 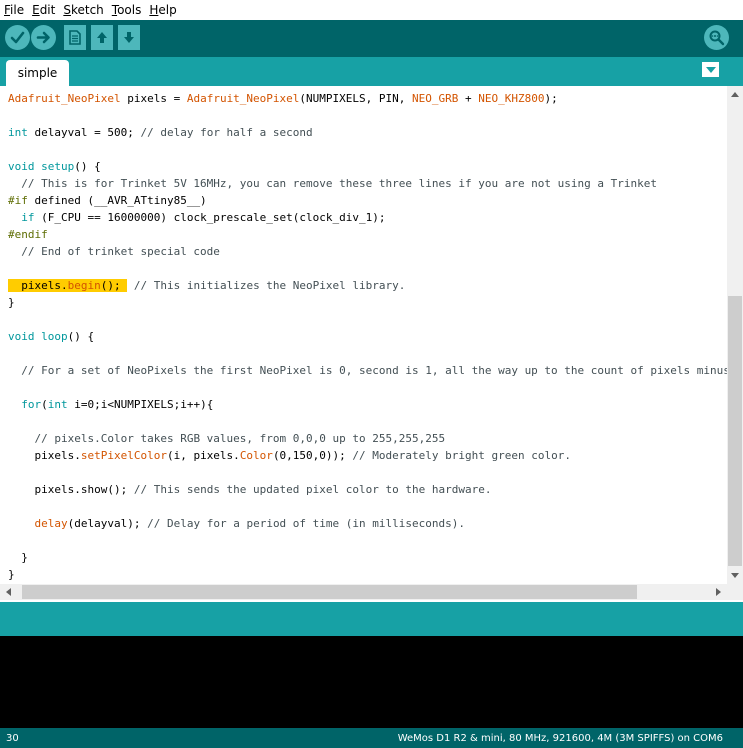 What do you see at coordinates (44, 404) in the screenshot?
I see `code-token: (` at bounding box center [44, 404].